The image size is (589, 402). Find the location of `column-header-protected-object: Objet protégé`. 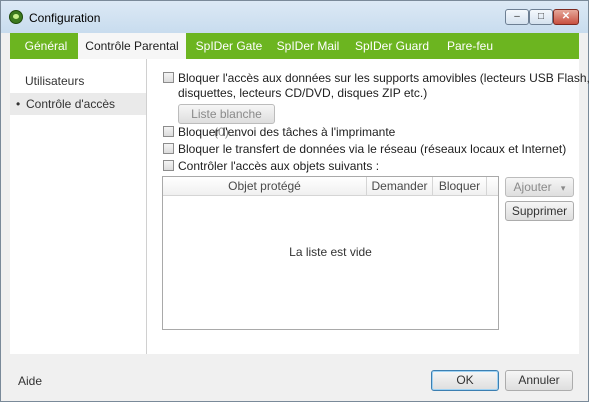

column-header-protected-object: Objet protégé is located at coordinates (265, 186).